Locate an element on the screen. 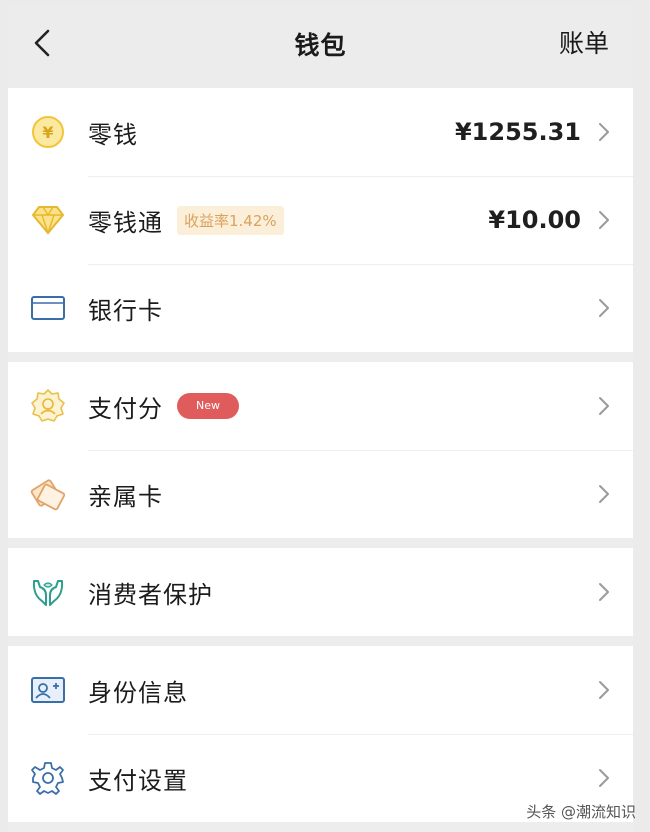  diamond-icon is located at coordinates (48, 221).